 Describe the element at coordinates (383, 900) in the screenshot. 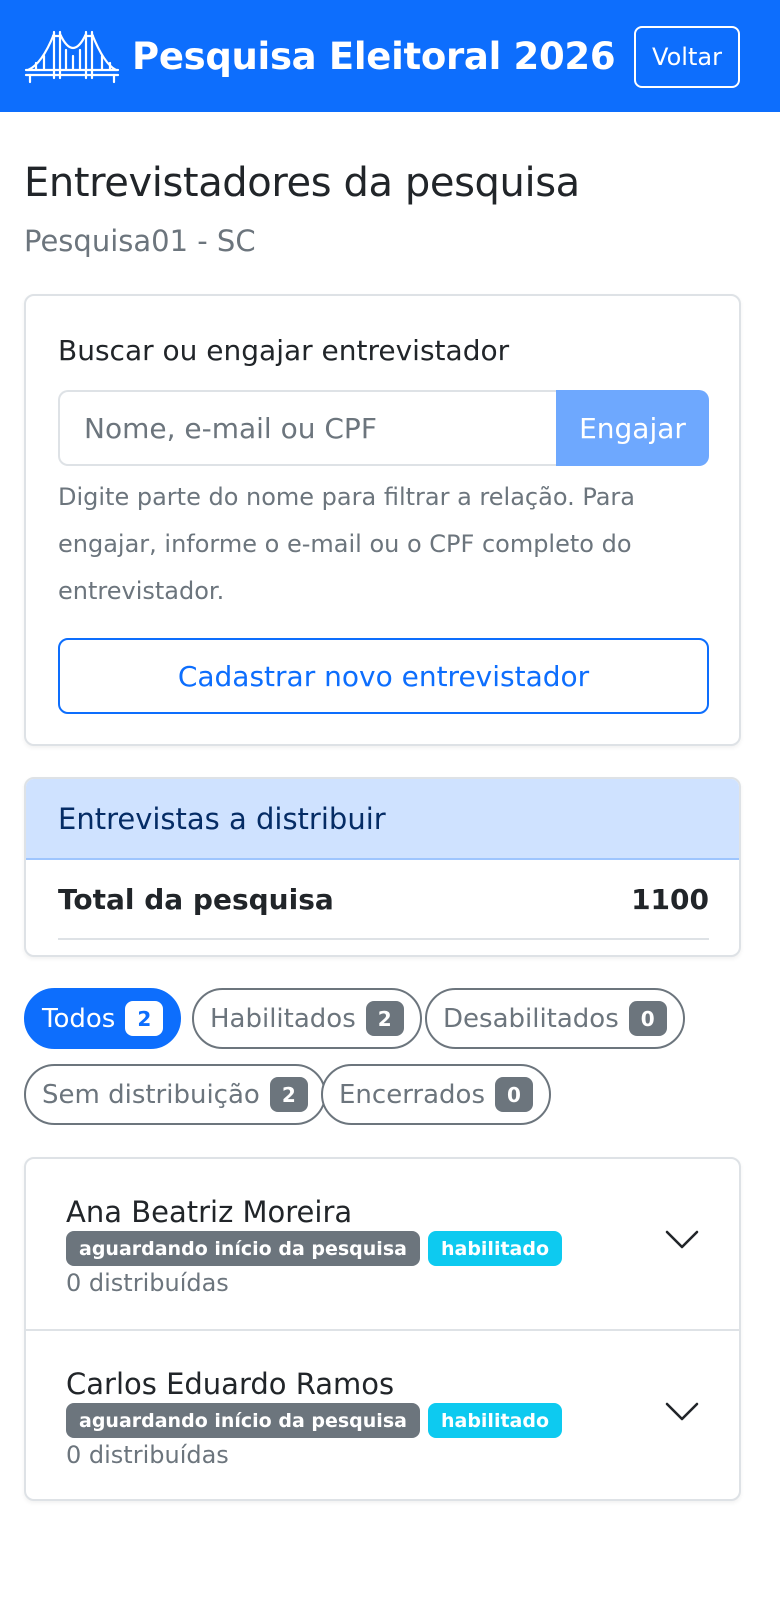

I see `distribution-total-row: Total da pesquisa 1100` at that location.